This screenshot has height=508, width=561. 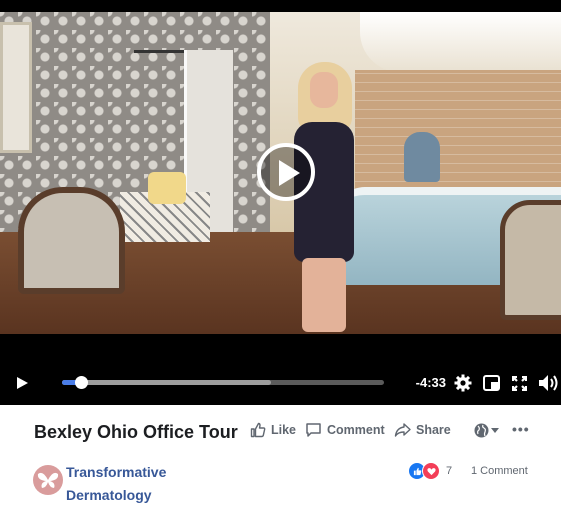 I want to click on chevron-down-icon, so click(x=495, y=430).